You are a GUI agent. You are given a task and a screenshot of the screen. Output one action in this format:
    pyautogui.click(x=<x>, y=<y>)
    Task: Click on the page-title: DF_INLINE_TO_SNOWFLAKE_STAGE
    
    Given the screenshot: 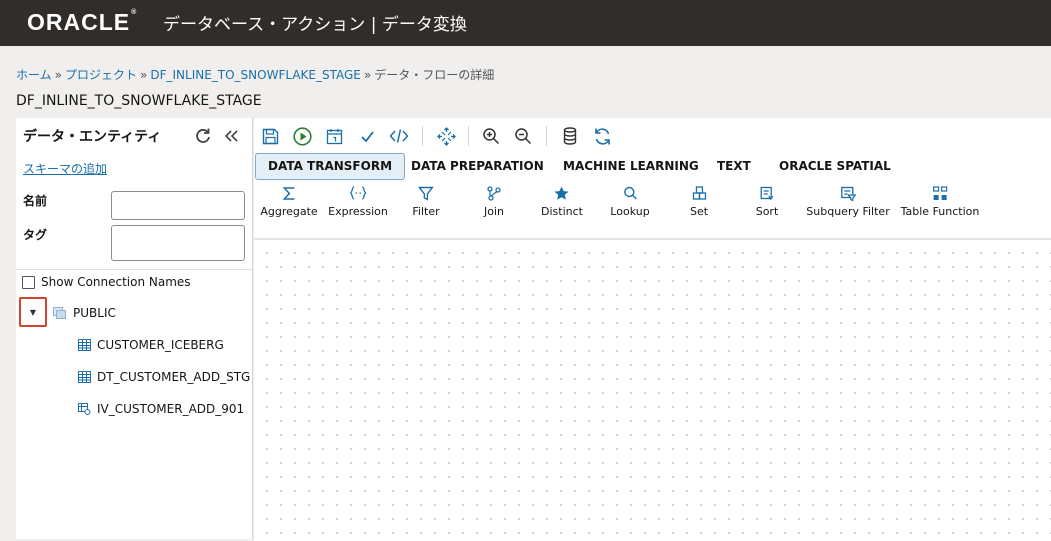 What is the action you would take?
    pyautogui.click(x=139, y=101)
    